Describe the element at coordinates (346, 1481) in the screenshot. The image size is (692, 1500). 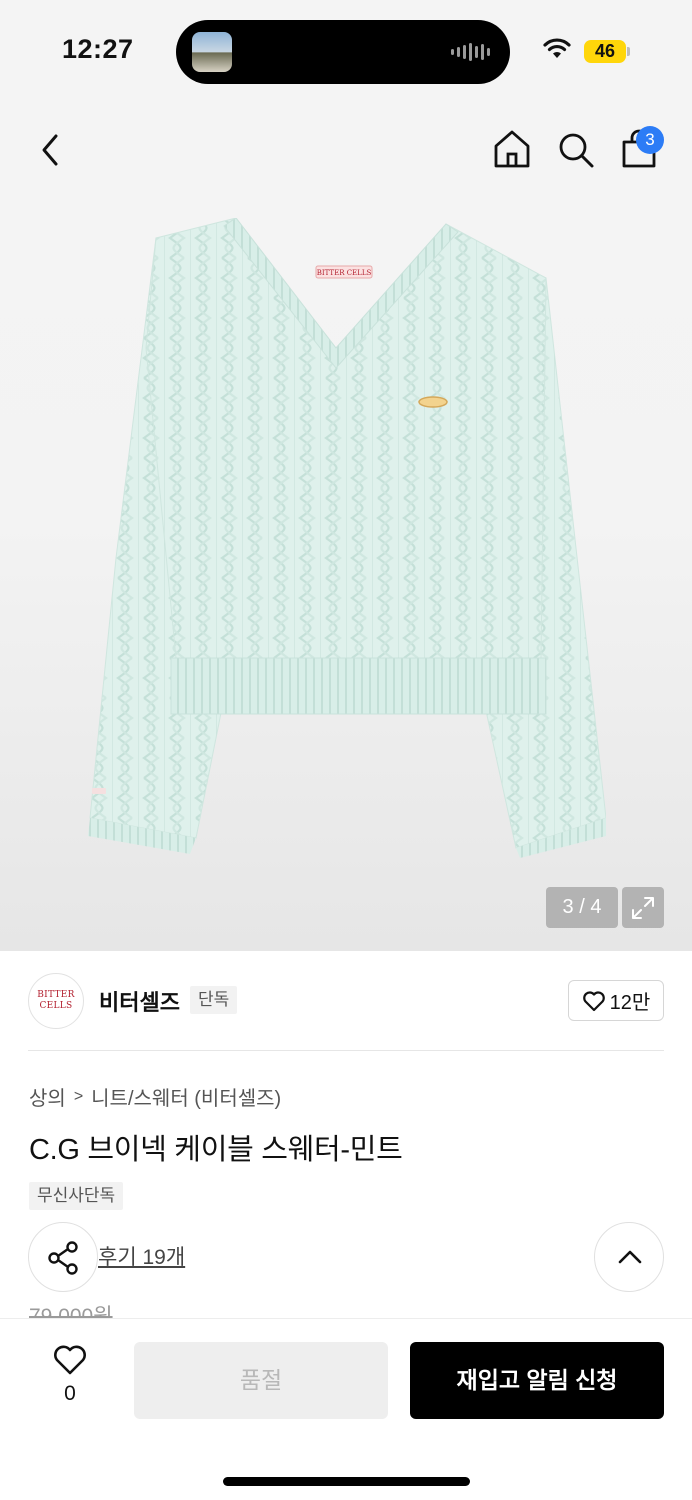
I see `home-indicator` at that location.